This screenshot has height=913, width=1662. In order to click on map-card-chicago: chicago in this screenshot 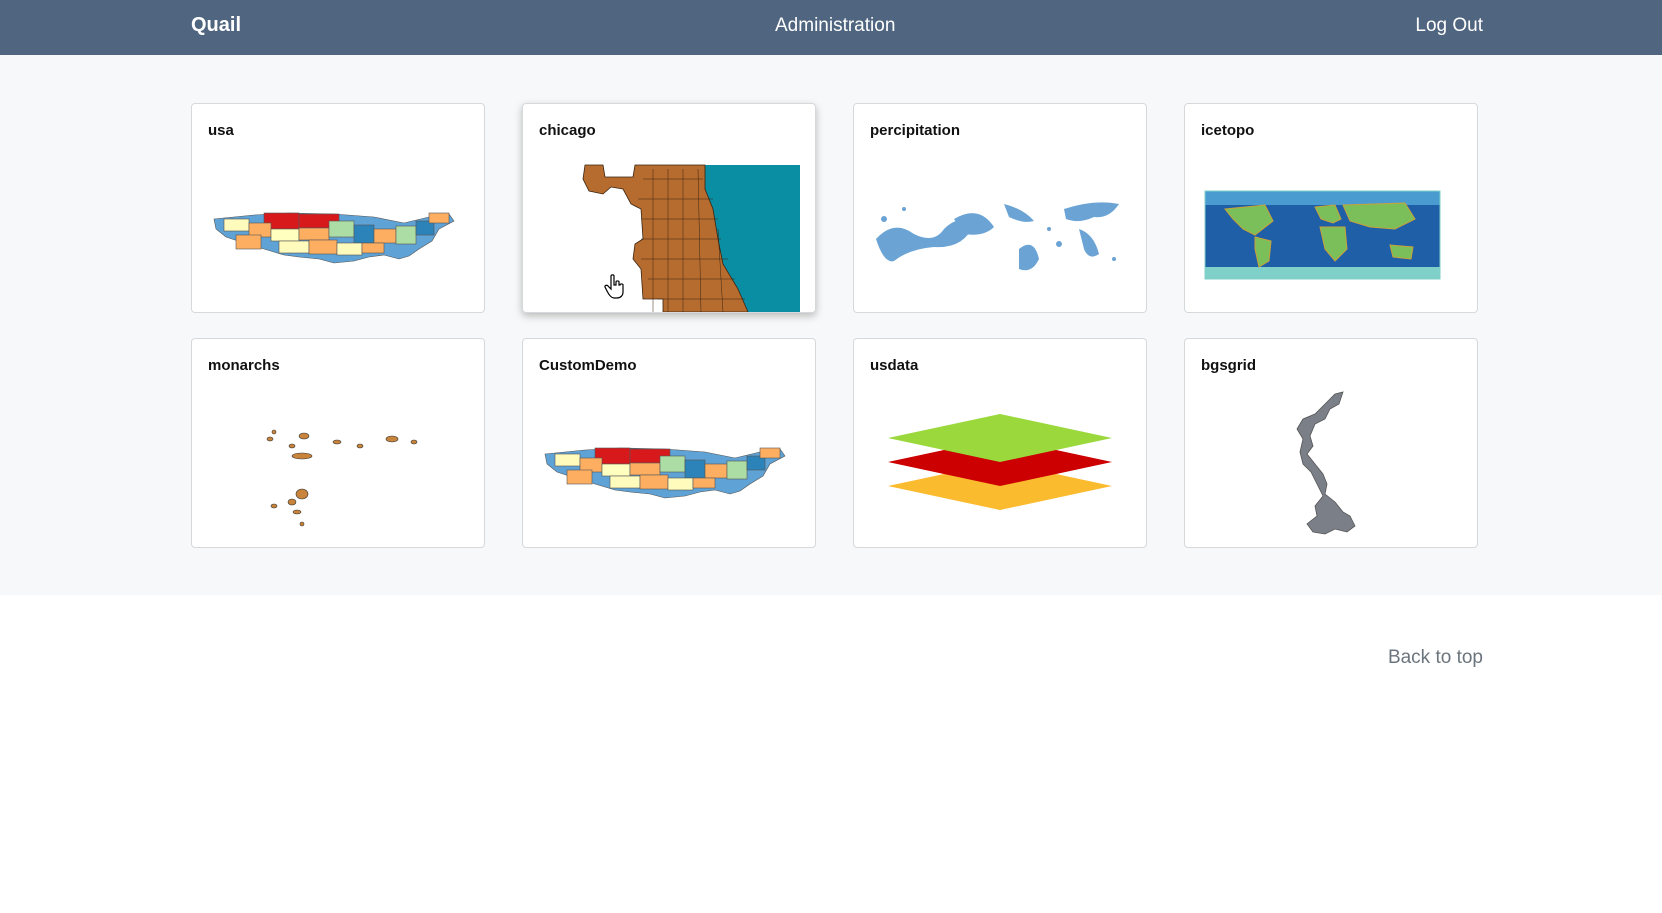, I will do `click(669, 208)`.